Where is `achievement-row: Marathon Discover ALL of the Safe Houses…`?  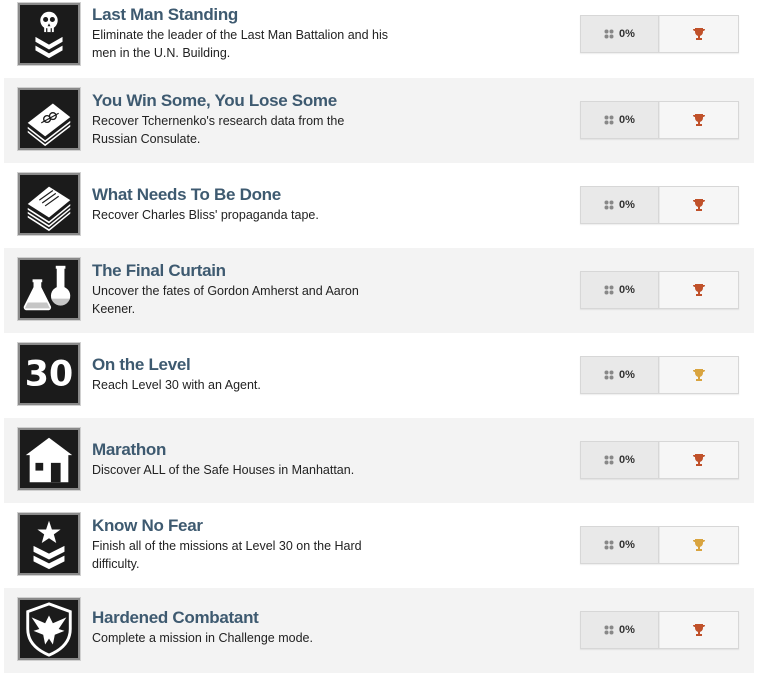 achievement-row: Marathon Discover ALL of the Safe Houses… is located at coordinates (379, 460).